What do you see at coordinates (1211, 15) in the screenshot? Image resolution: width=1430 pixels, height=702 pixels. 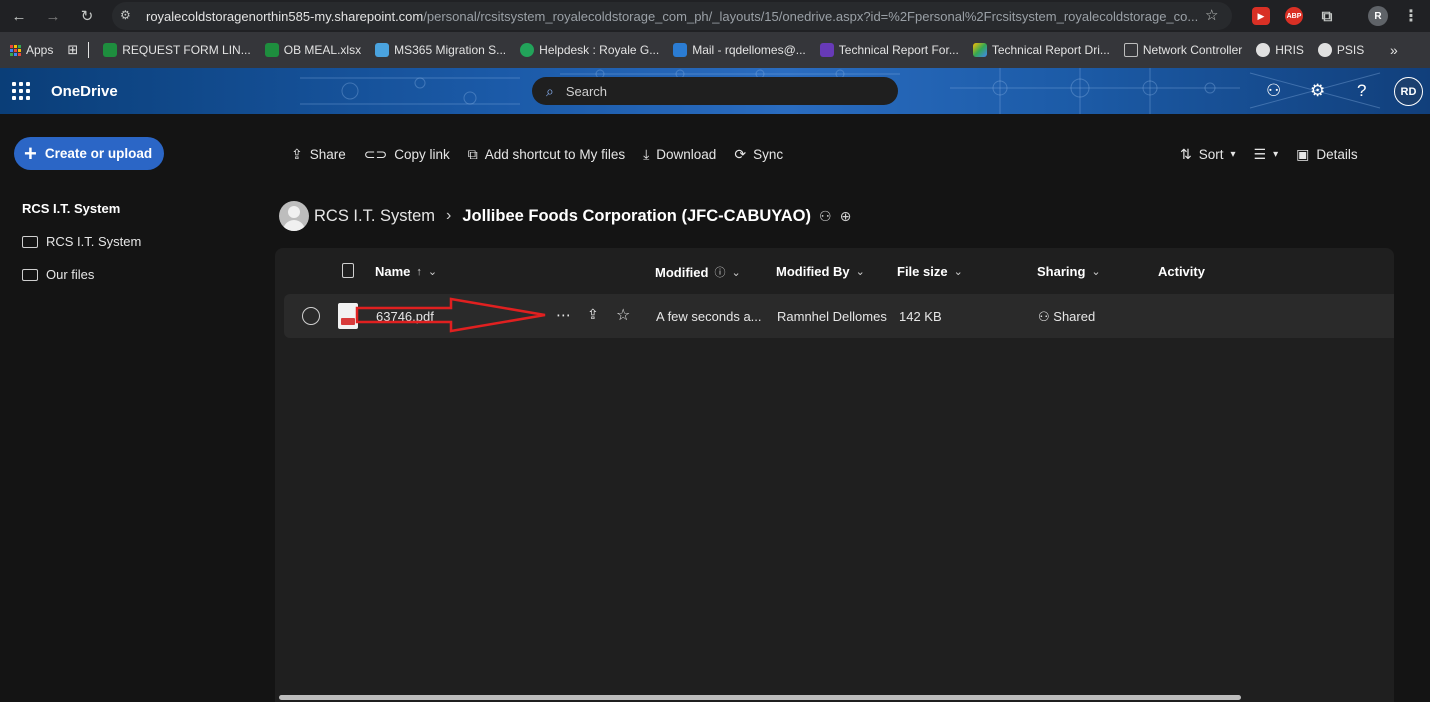 I see `bookmark-star-icon: ☆` at bounding box center [1211, 15].